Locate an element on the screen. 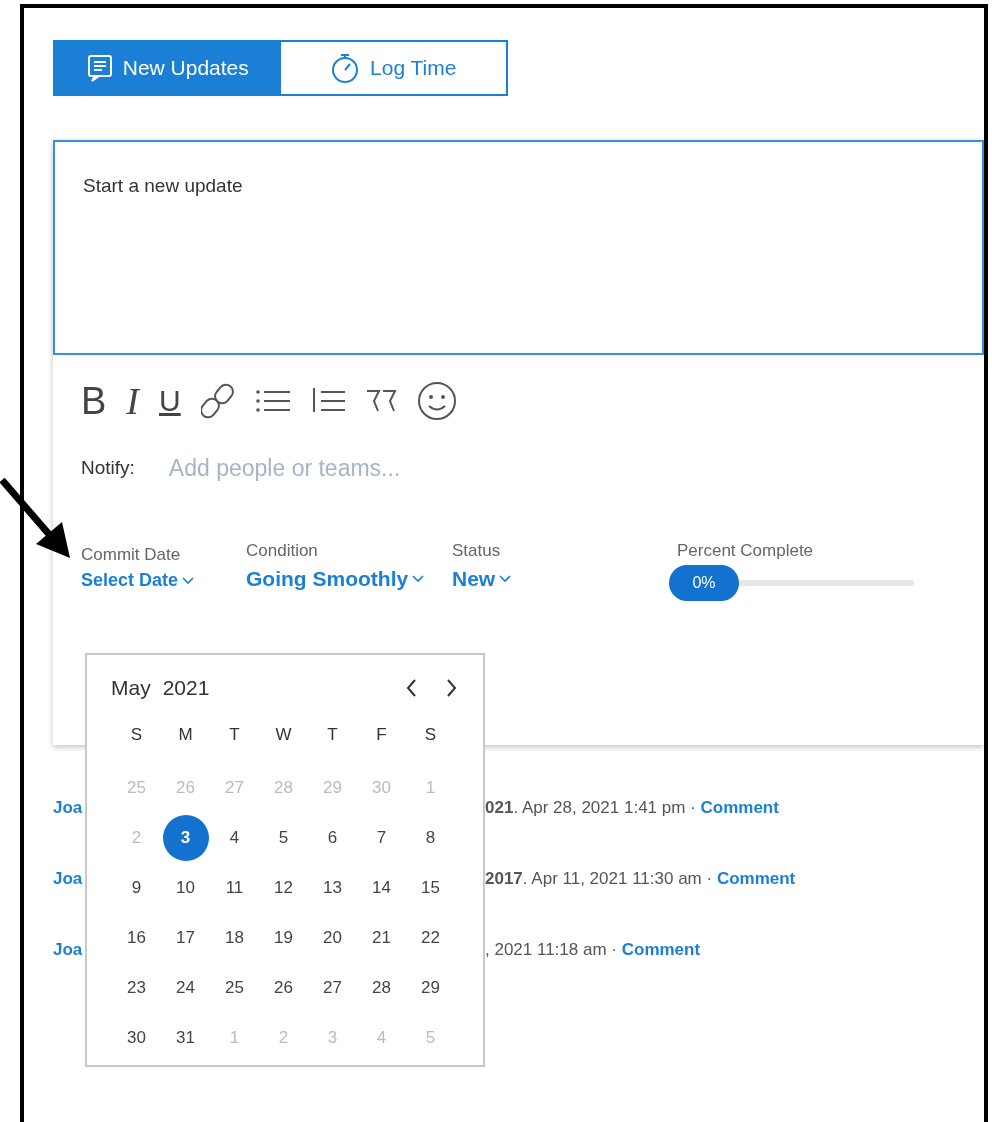  slider-thumb: 0% is located at coordinates (704, 583).